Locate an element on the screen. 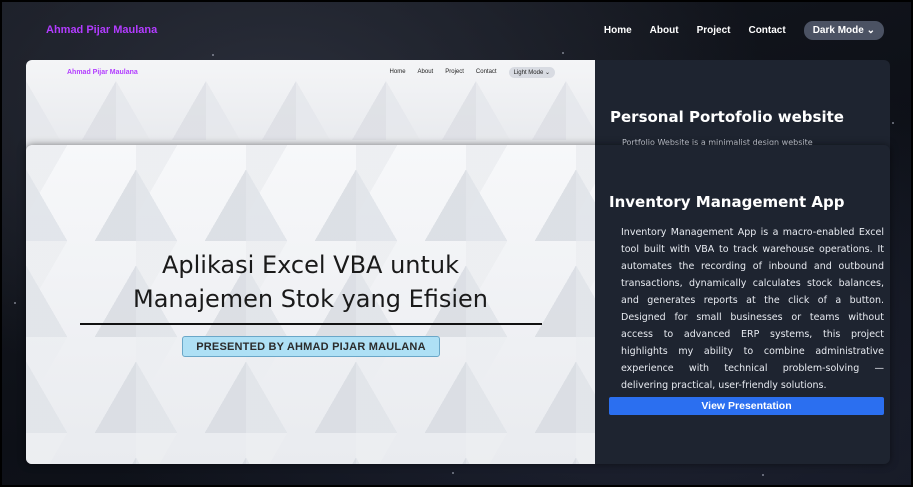 This screenshot has width=913, height=487. presented-by-badge: PRESENTED BY AHMAD PIJAR MAULANA is located at coordinates (311, 346).